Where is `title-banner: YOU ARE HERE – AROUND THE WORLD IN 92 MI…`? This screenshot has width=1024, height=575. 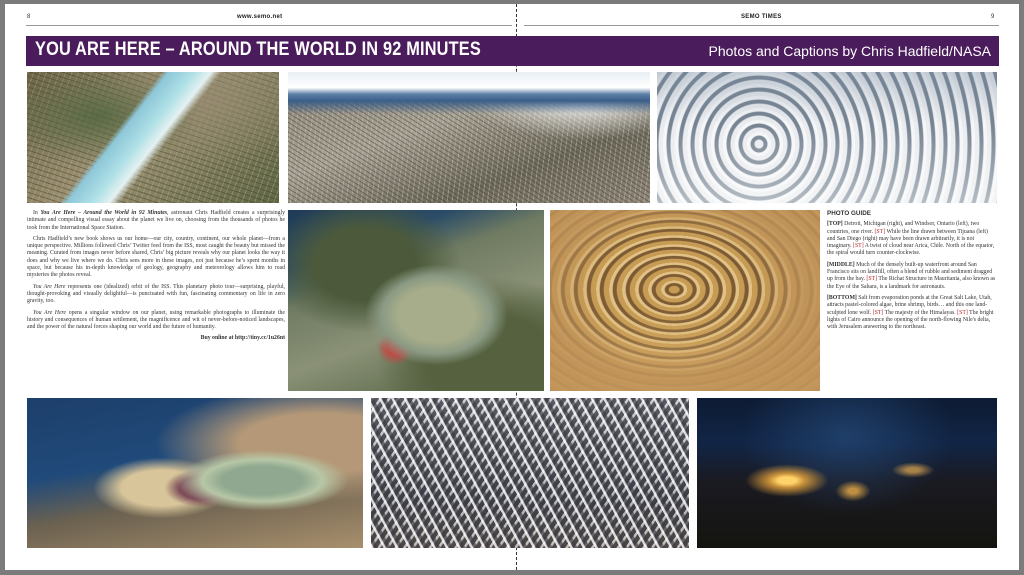
title-banner: YOU ARE HERE – AROUND THE WORLD IN 92 MI… is located at coordinates (512, 51).